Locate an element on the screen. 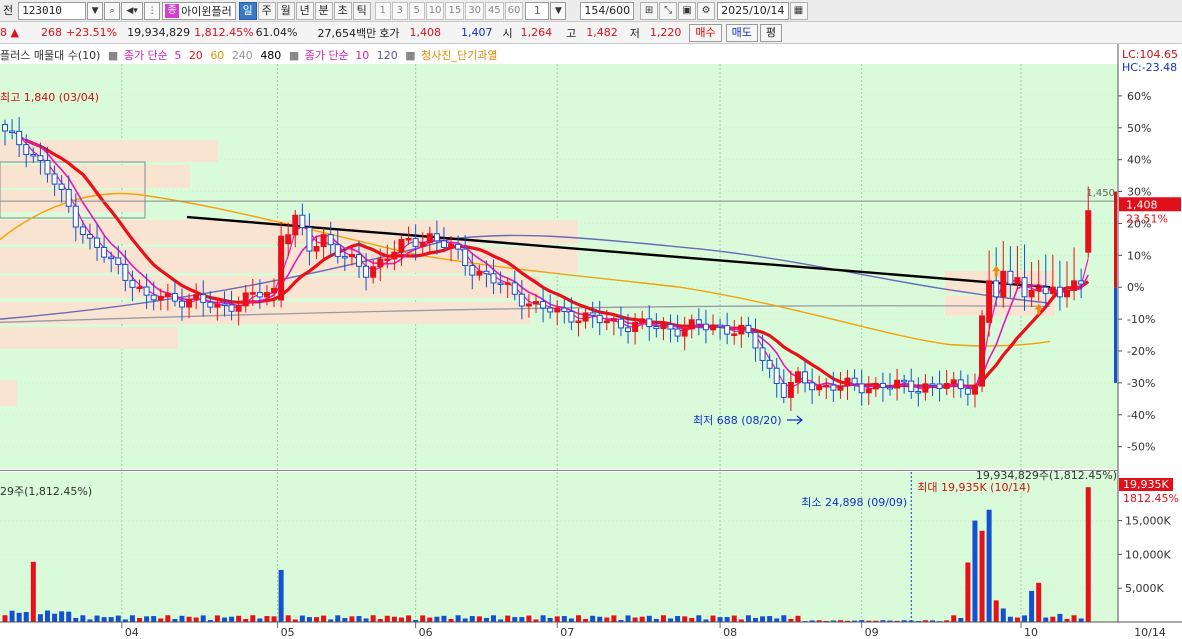 This screenshot has height=639, width=1182. interval-60: 60 is located at coordinates (514, 10).